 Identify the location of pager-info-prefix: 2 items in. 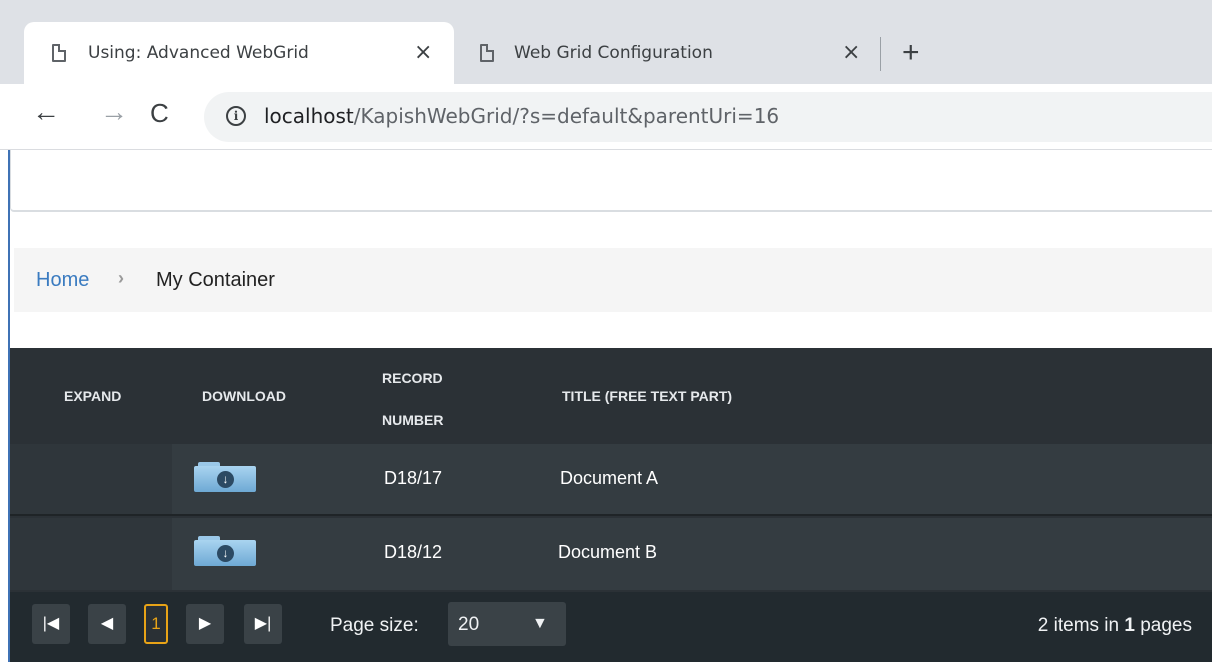
(1081, 625).